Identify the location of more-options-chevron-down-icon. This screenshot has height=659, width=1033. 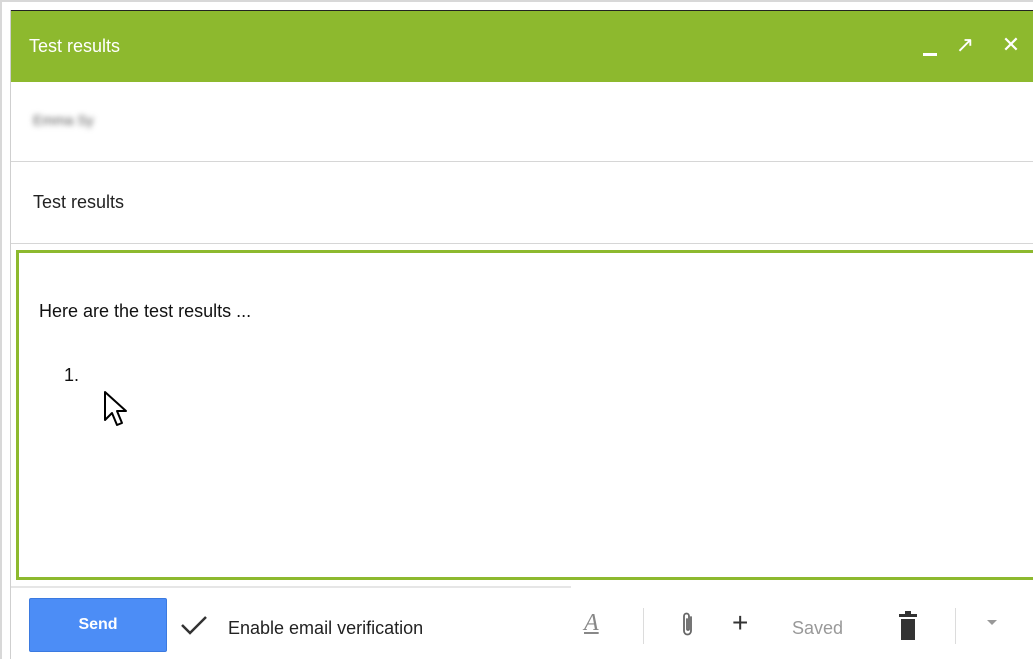
(992, 622).